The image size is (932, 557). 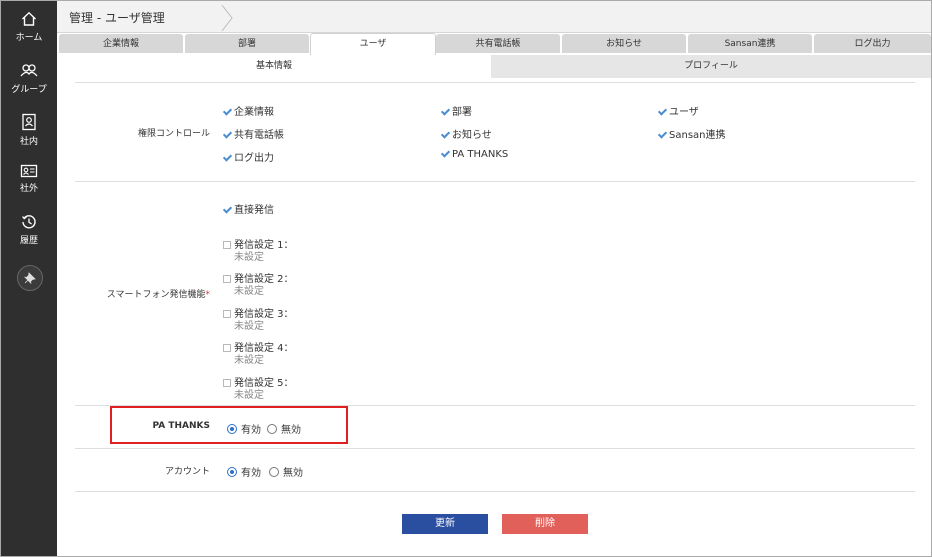 I want to click on permission-user-checkbox: ユーザ, so click(x=678, y=110).